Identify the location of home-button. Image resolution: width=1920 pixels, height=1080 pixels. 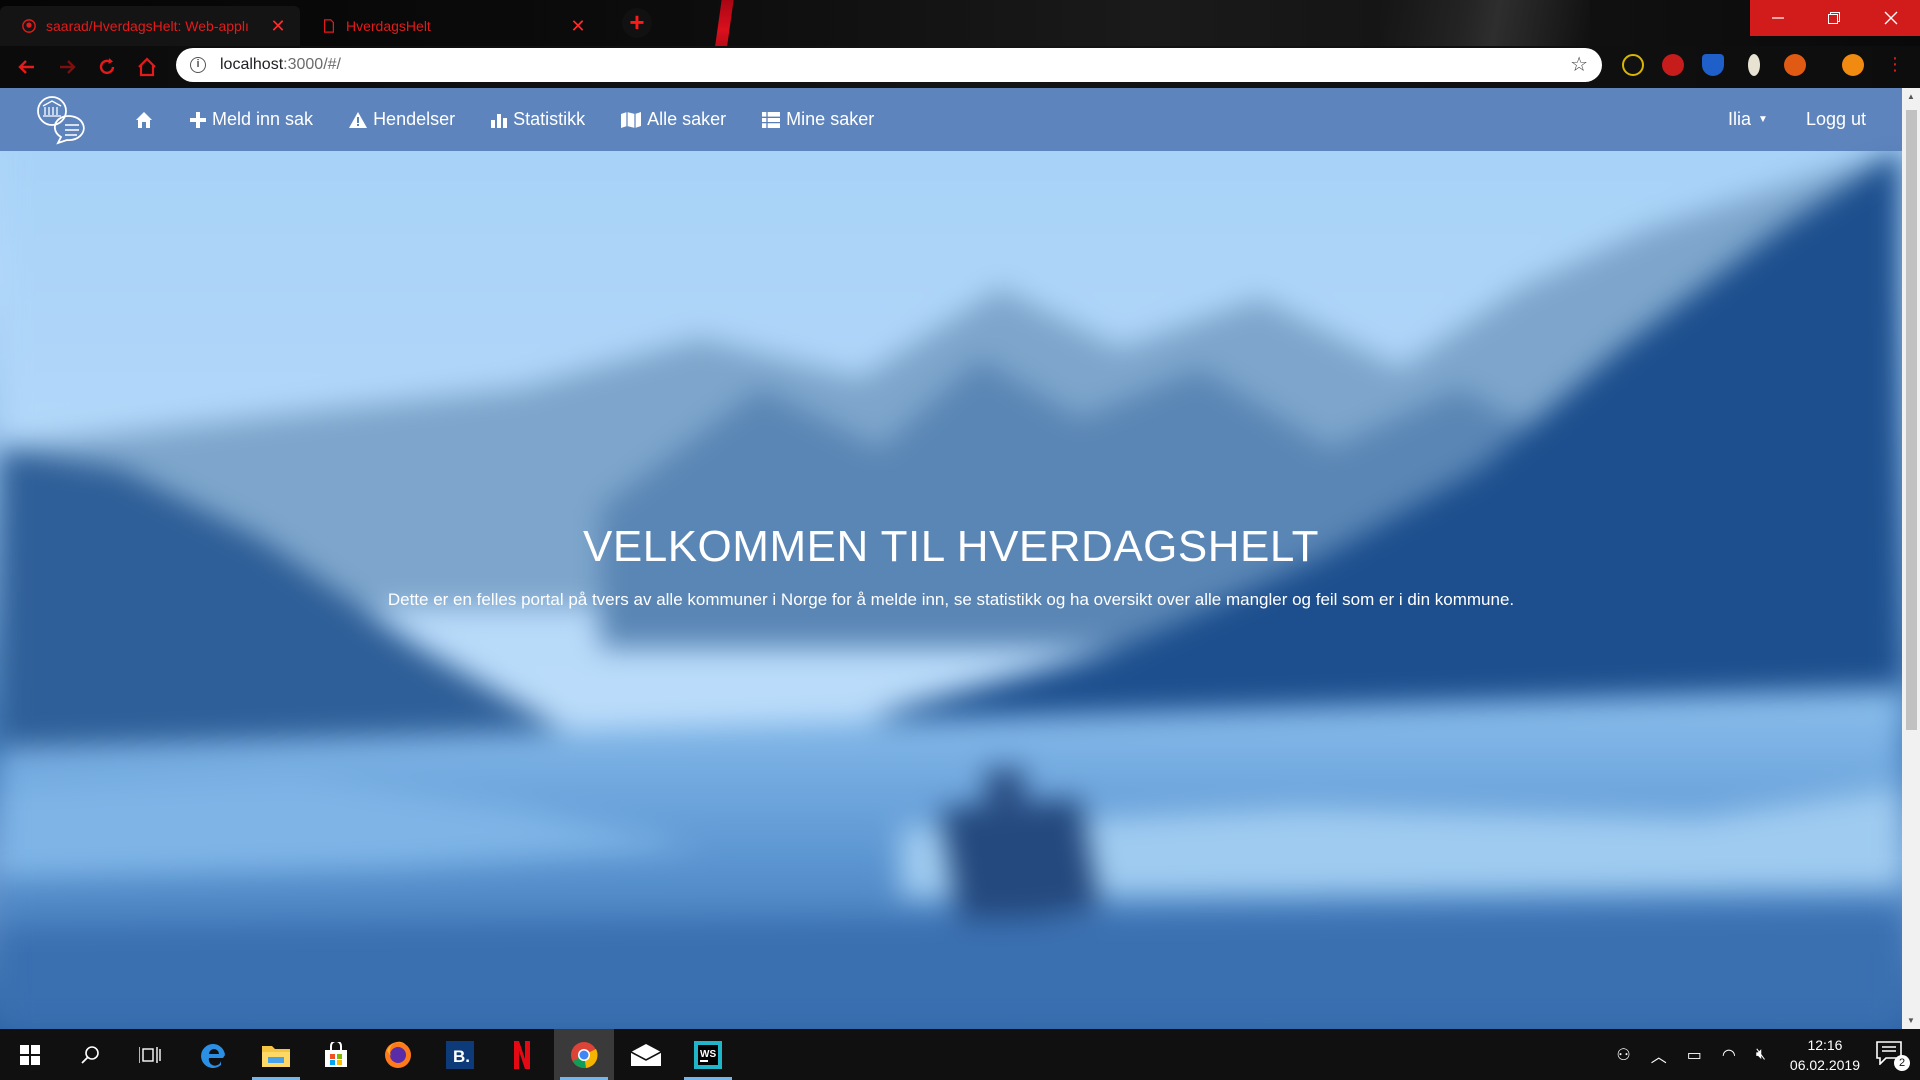
(147, 67).